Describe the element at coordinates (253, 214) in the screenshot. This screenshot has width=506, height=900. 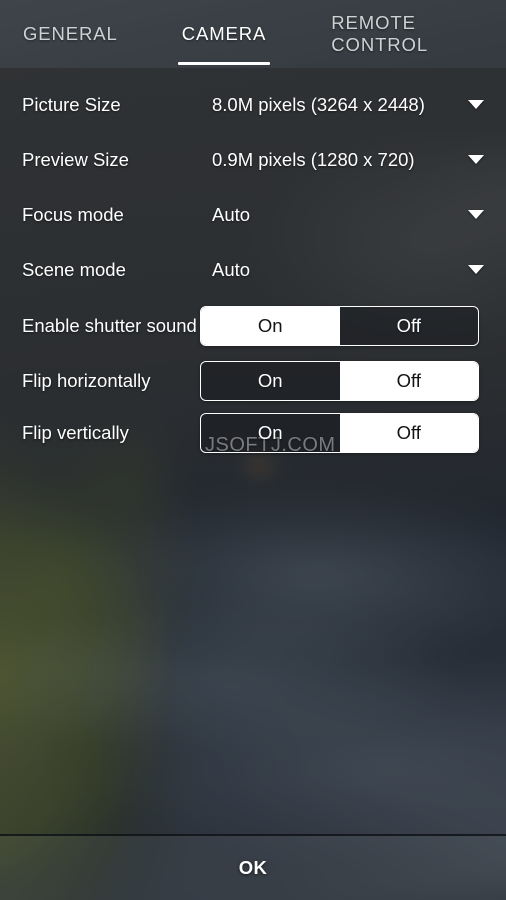
I see `setting-row-focus-mode: Focus mode Auto` at that location.